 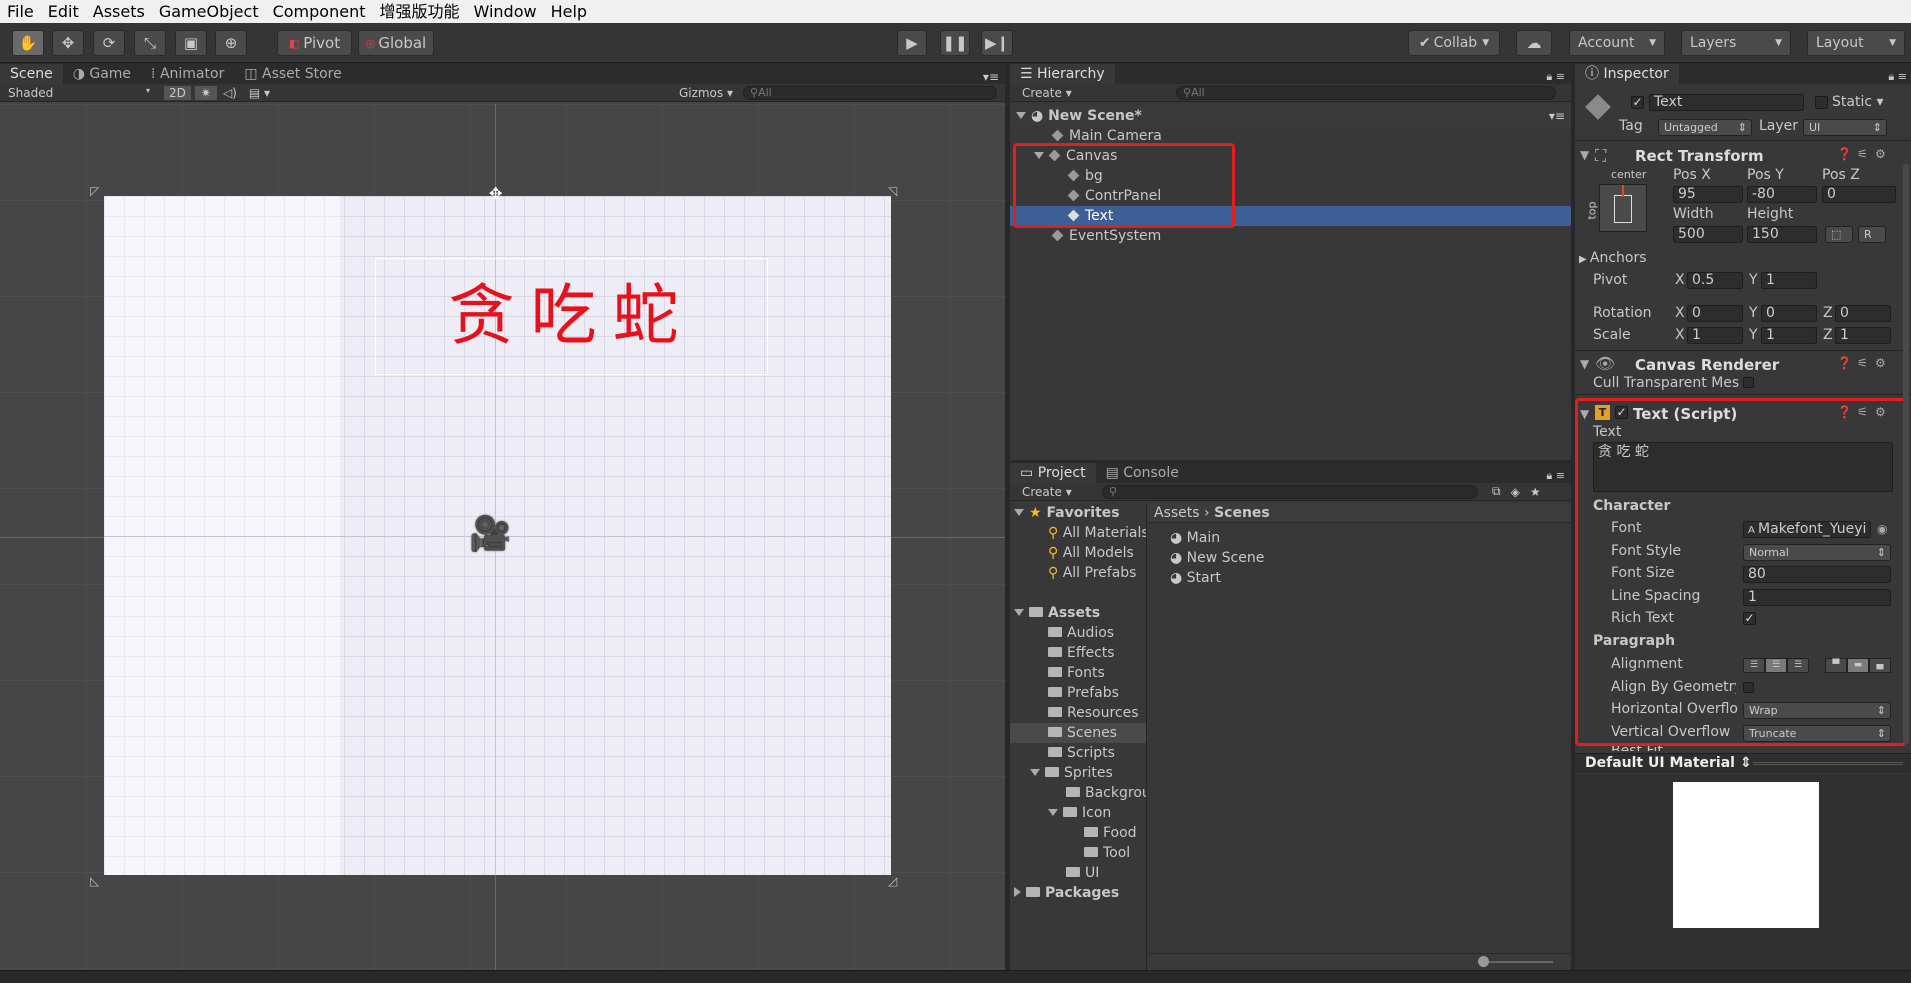 I want to click on tab-animator: ⁞ Animator, so click(x=187, y=74).